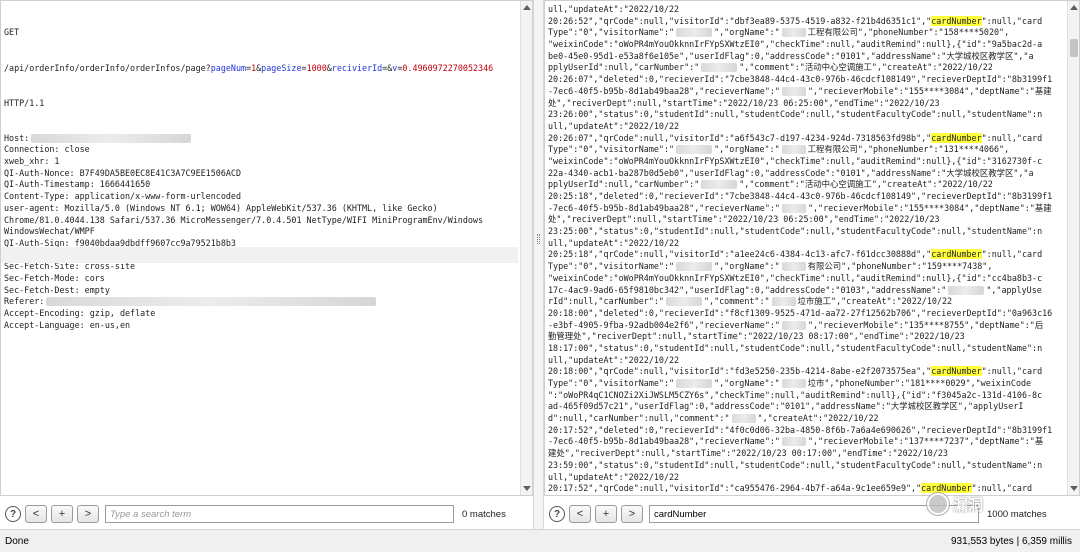 Image resolution: width=1080 pixels, height=552 pixels. I want to click on request-header-line: Sec-Fetch-Site: cross-site, so click(70, 266).